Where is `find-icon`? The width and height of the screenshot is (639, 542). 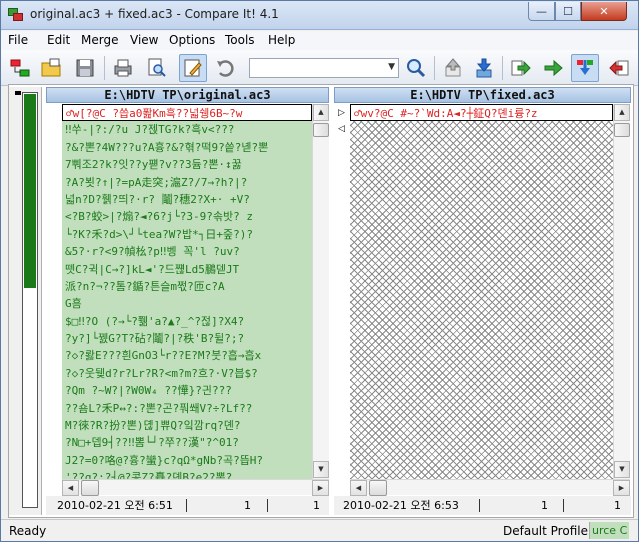 find-icon is located at coordinates (416, 68).